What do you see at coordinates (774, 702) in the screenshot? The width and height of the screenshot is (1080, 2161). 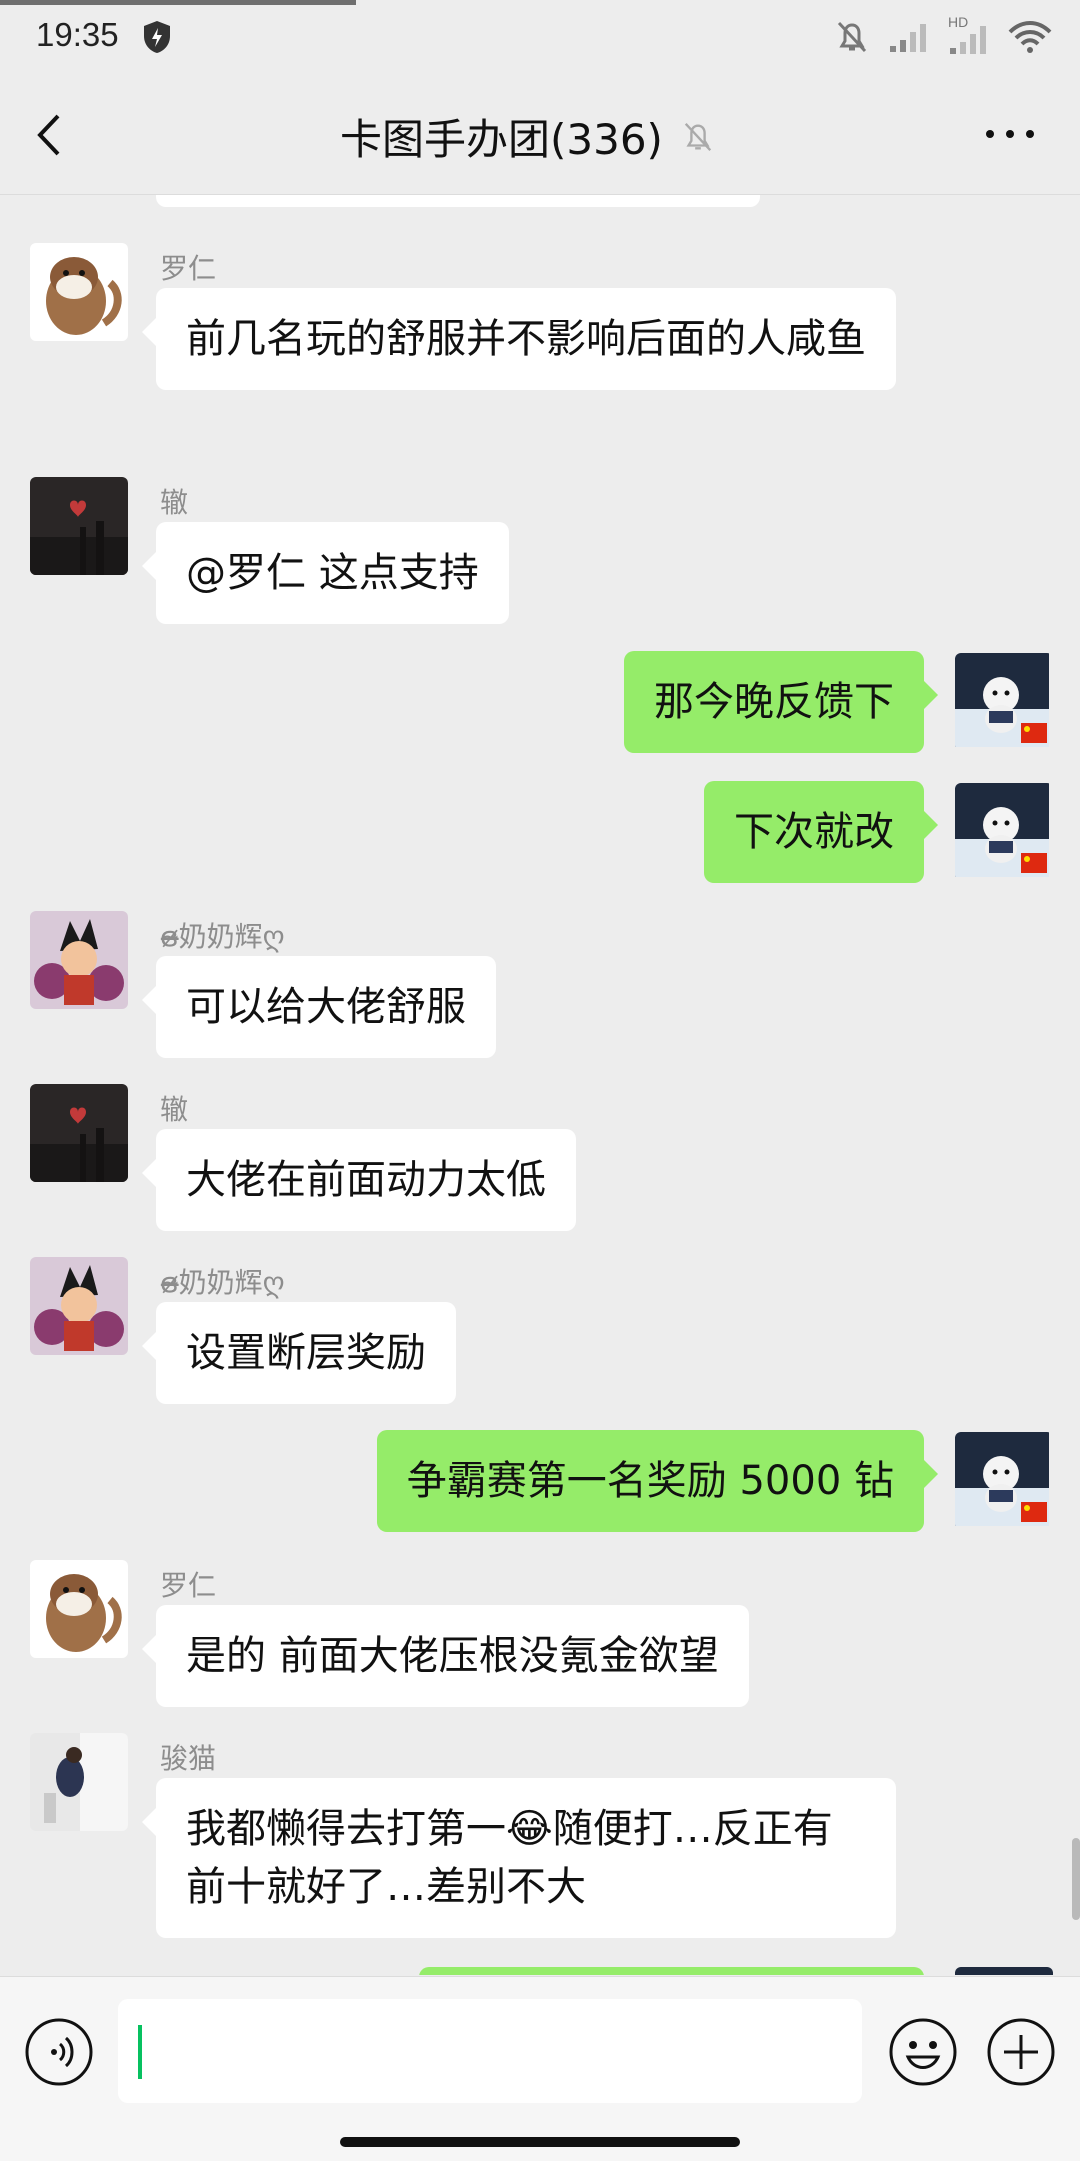 I see `message-text: 那今晚反馈下` at bounding box center [774, 702].